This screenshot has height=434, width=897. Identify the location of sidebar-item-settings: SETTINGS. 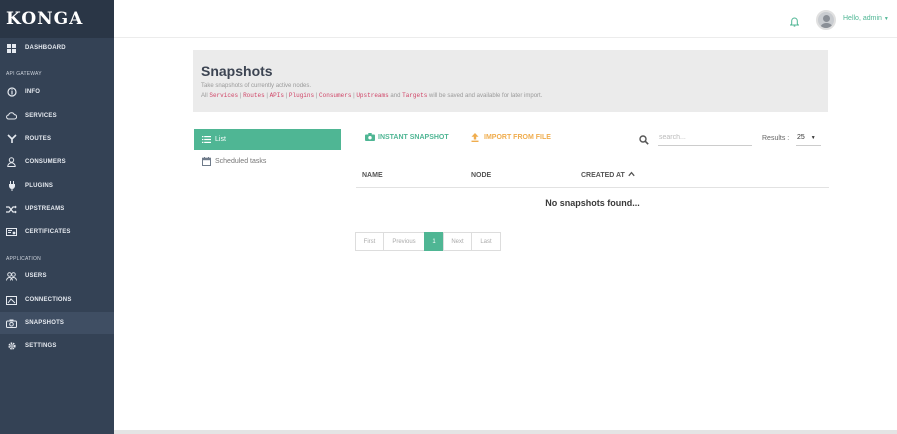
(57, 346).